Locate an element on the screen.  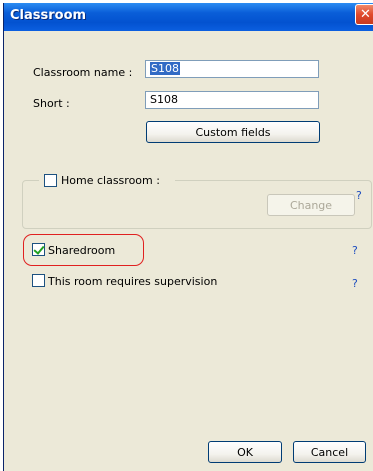
ok-button: OK is located at coordinates (245, 452).